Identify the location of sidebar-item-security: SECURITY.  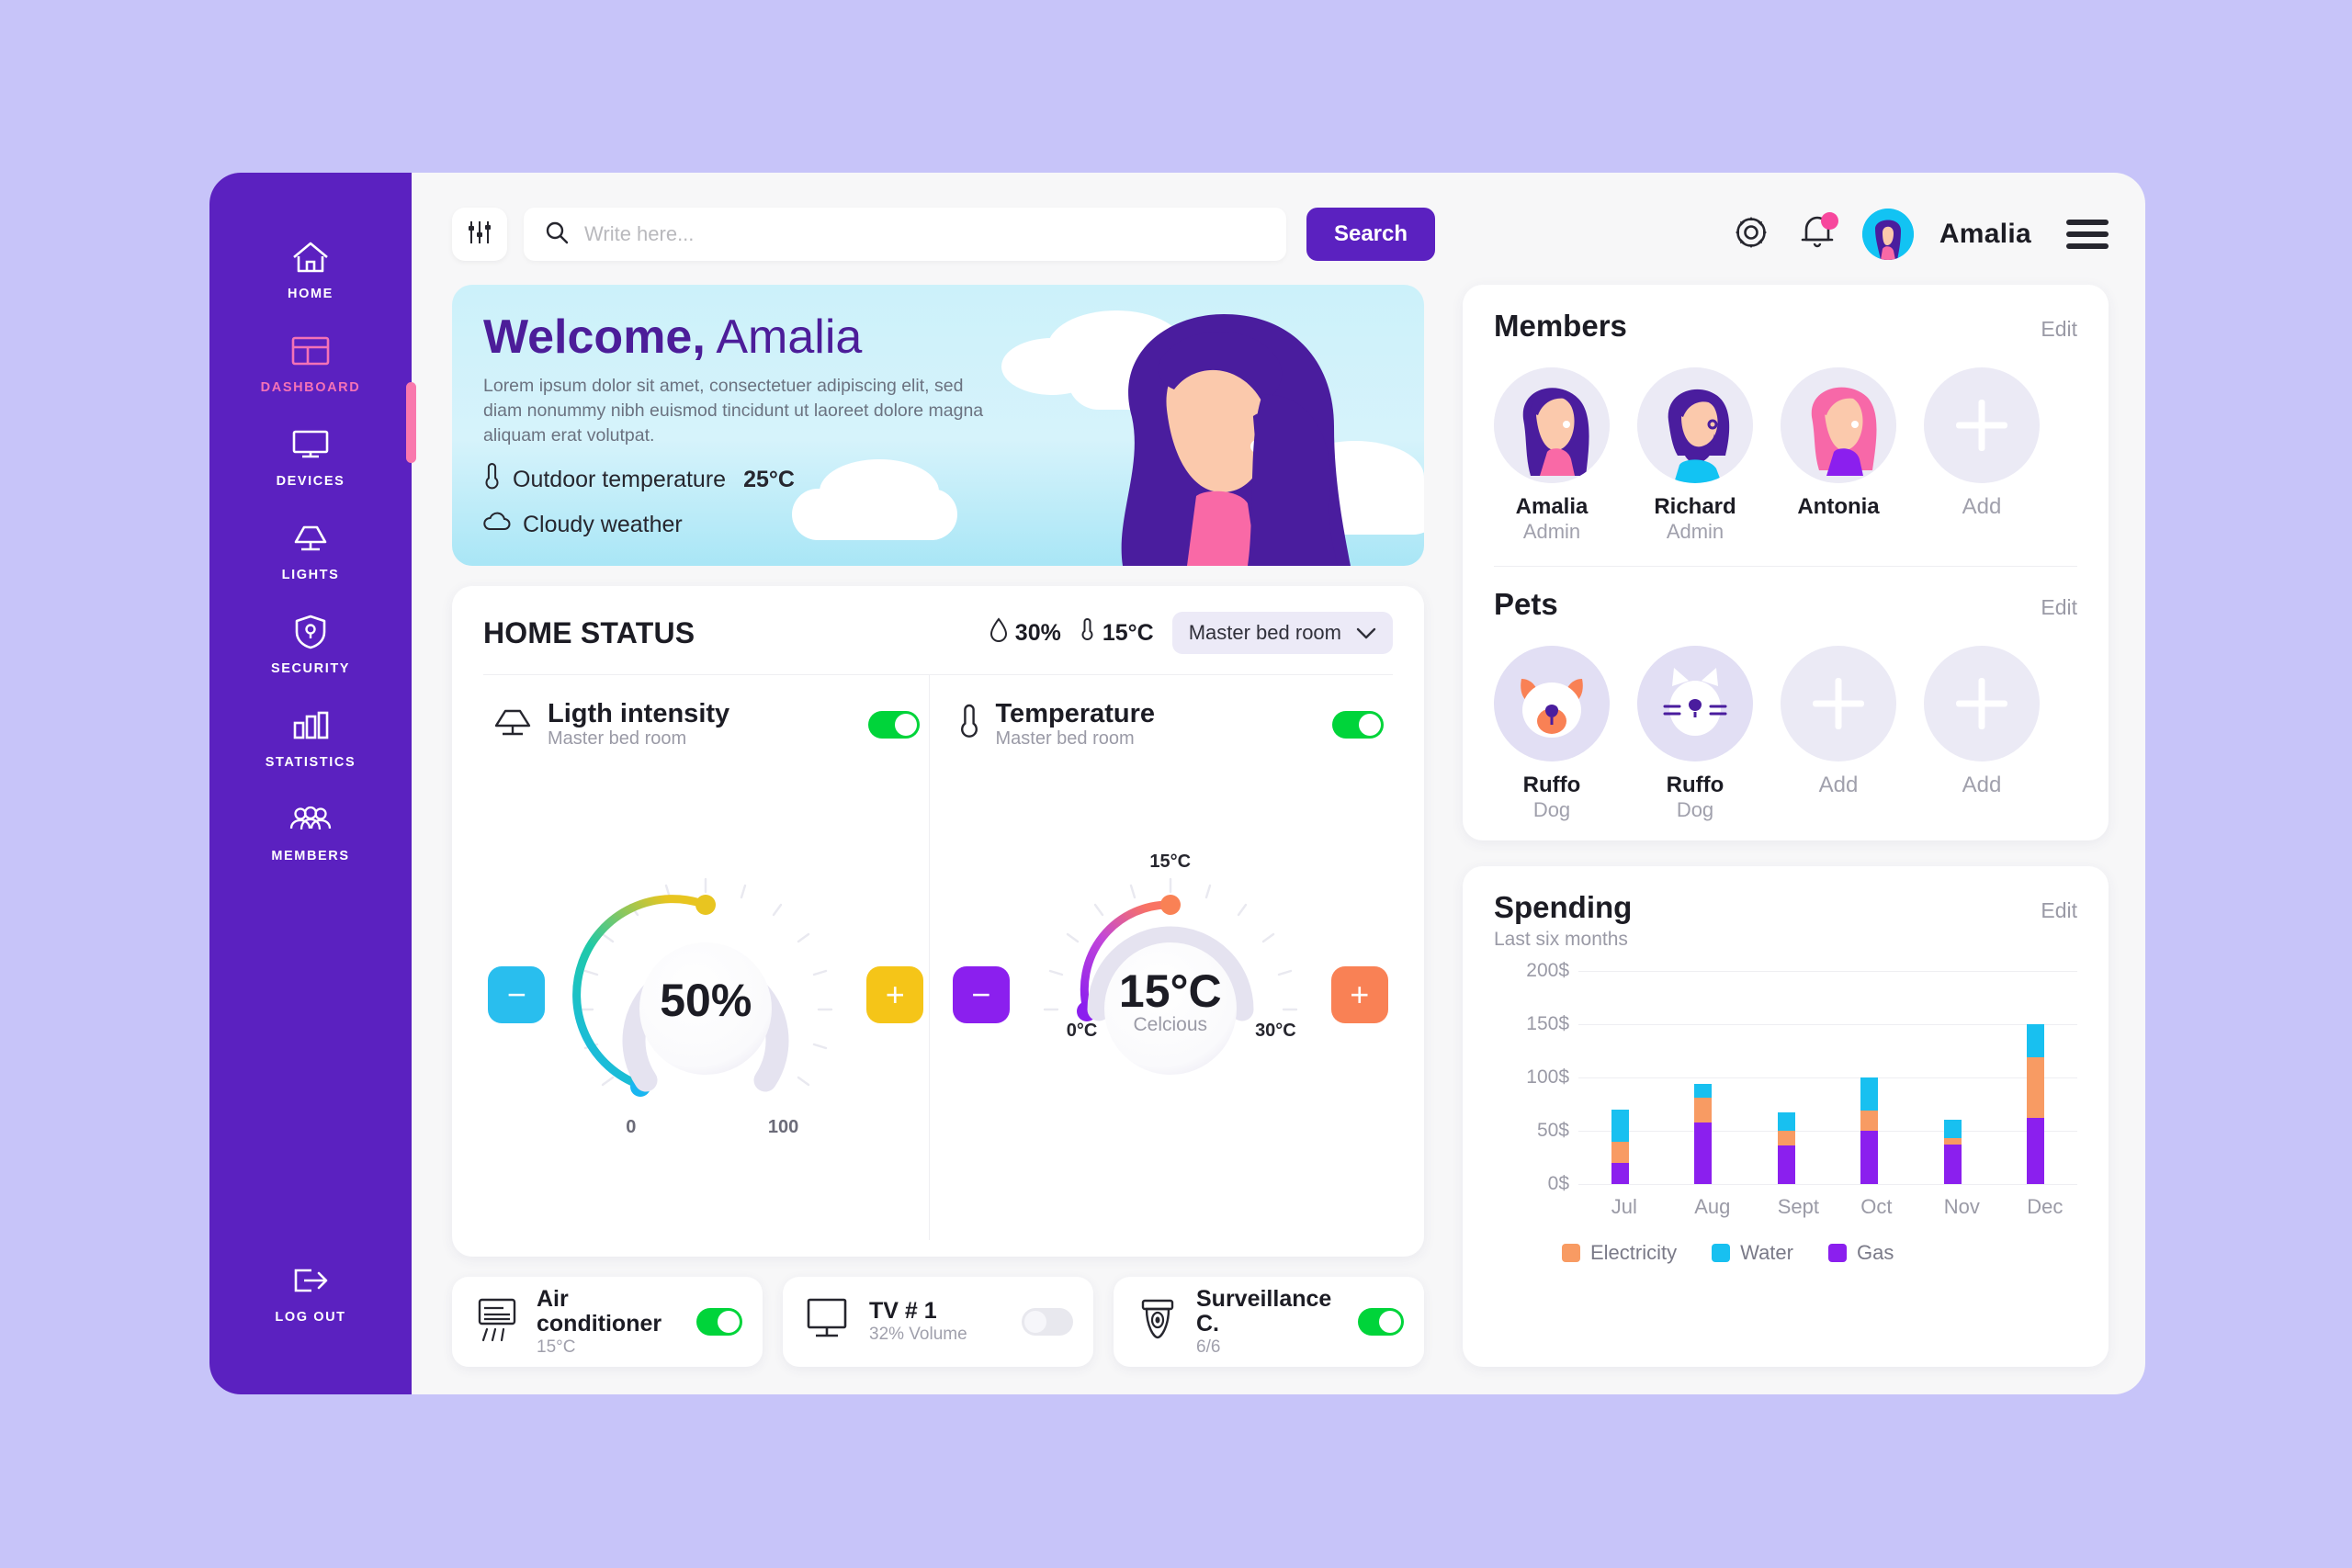
(310, 642).